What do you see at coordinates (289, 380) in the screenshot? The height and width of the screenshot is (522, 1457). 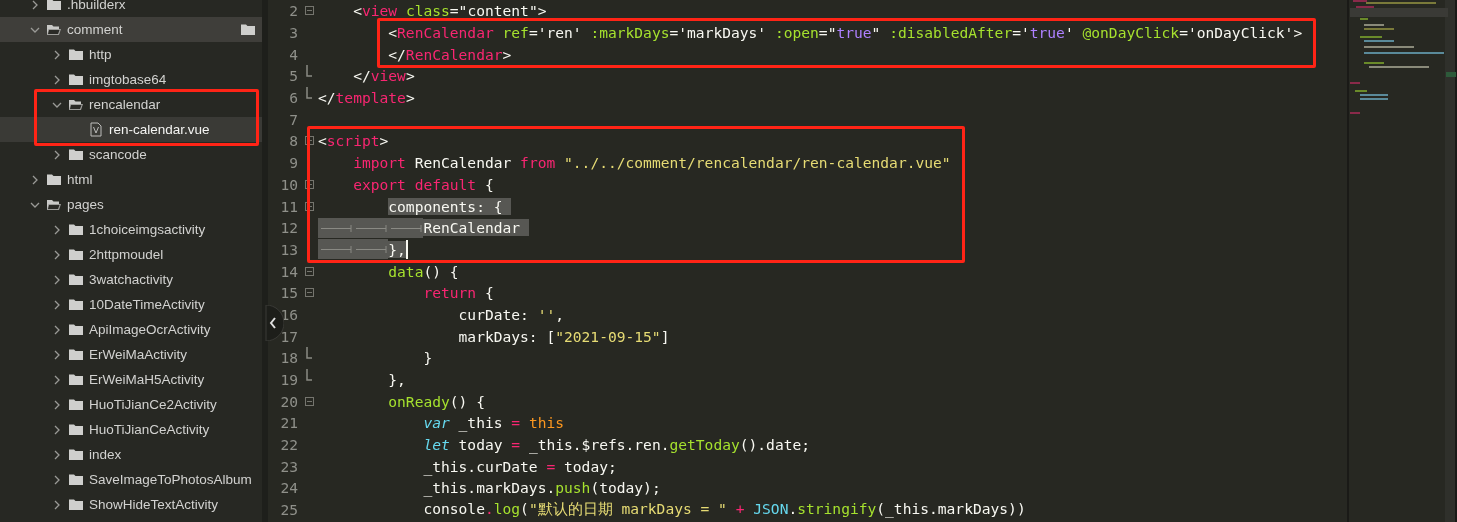 I see `line-number: 19` at bounding box center [289, 380].